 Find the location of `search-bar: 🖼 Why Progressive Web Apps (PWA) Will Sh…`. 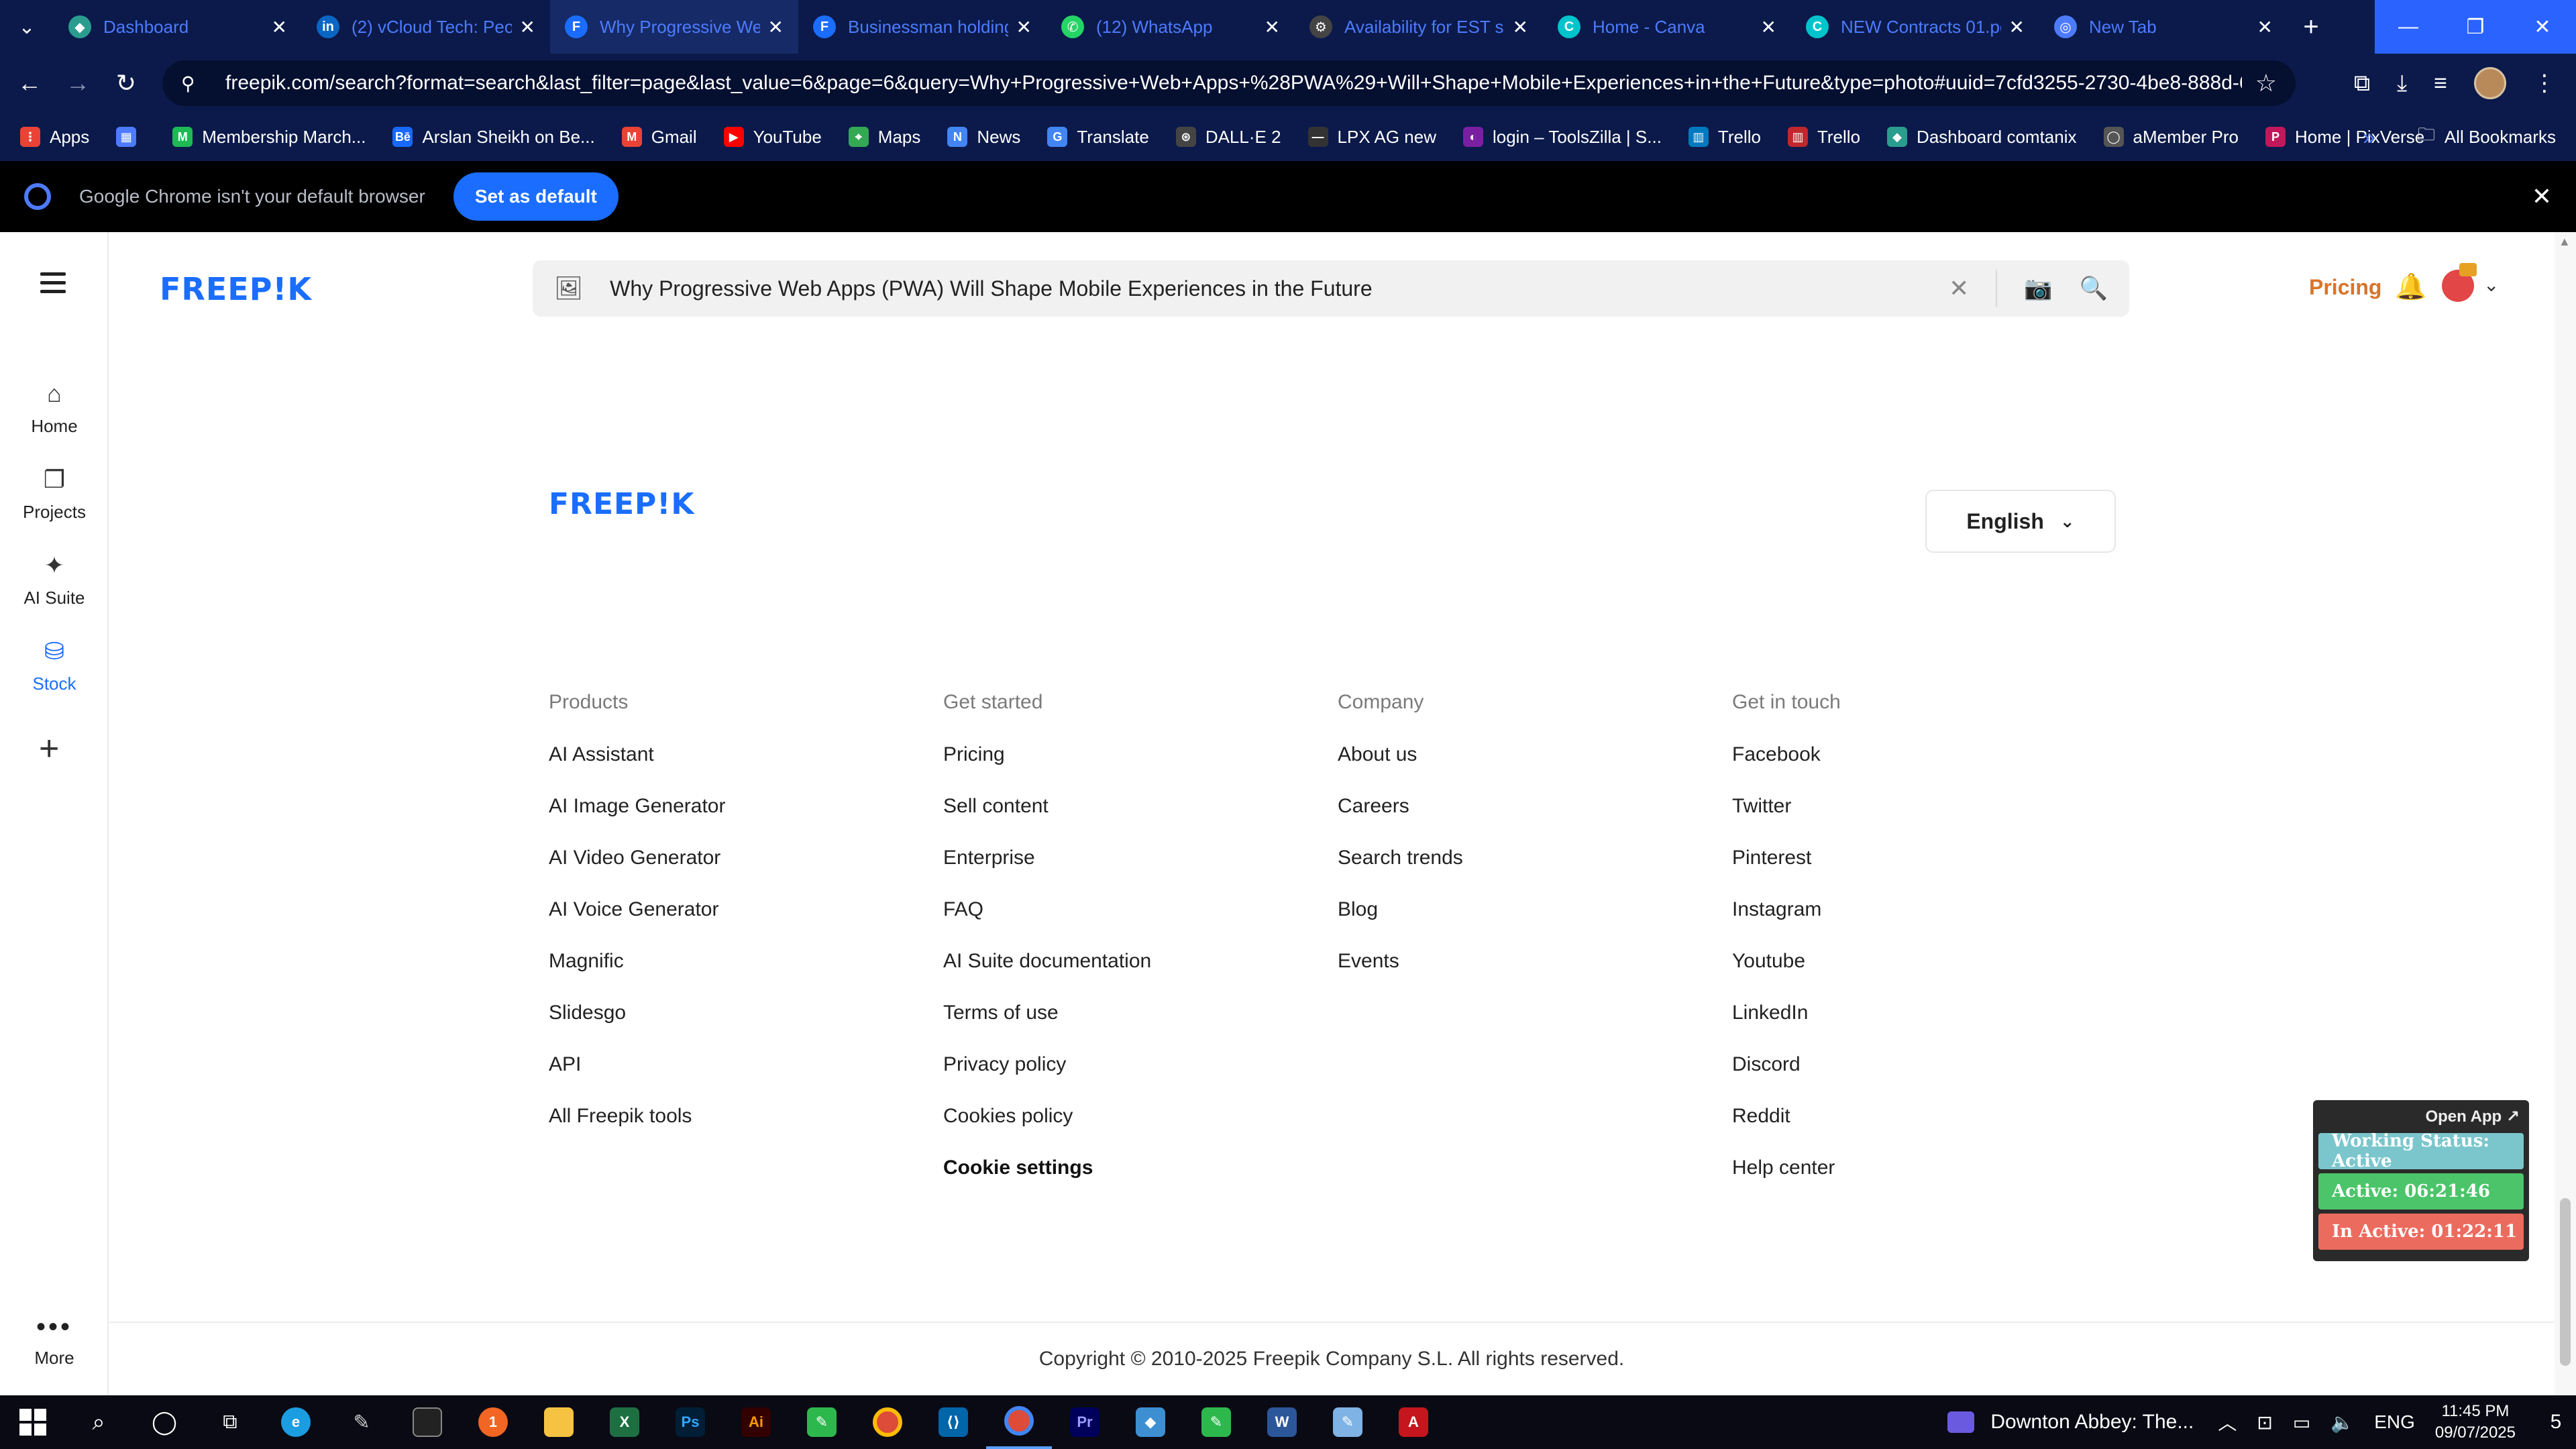

search-bar: 🖼 Why Progressive Web Apps (PWA) Will Sh… is located at coordinates (1331, 288).